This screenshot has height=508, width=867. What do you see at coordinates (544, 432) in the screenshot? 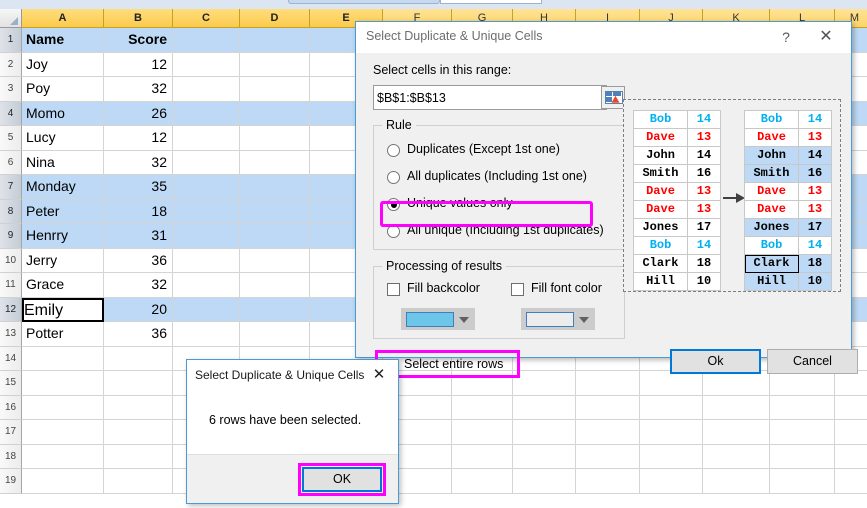
I see `cell-H17` at bounding box center [544, 432].